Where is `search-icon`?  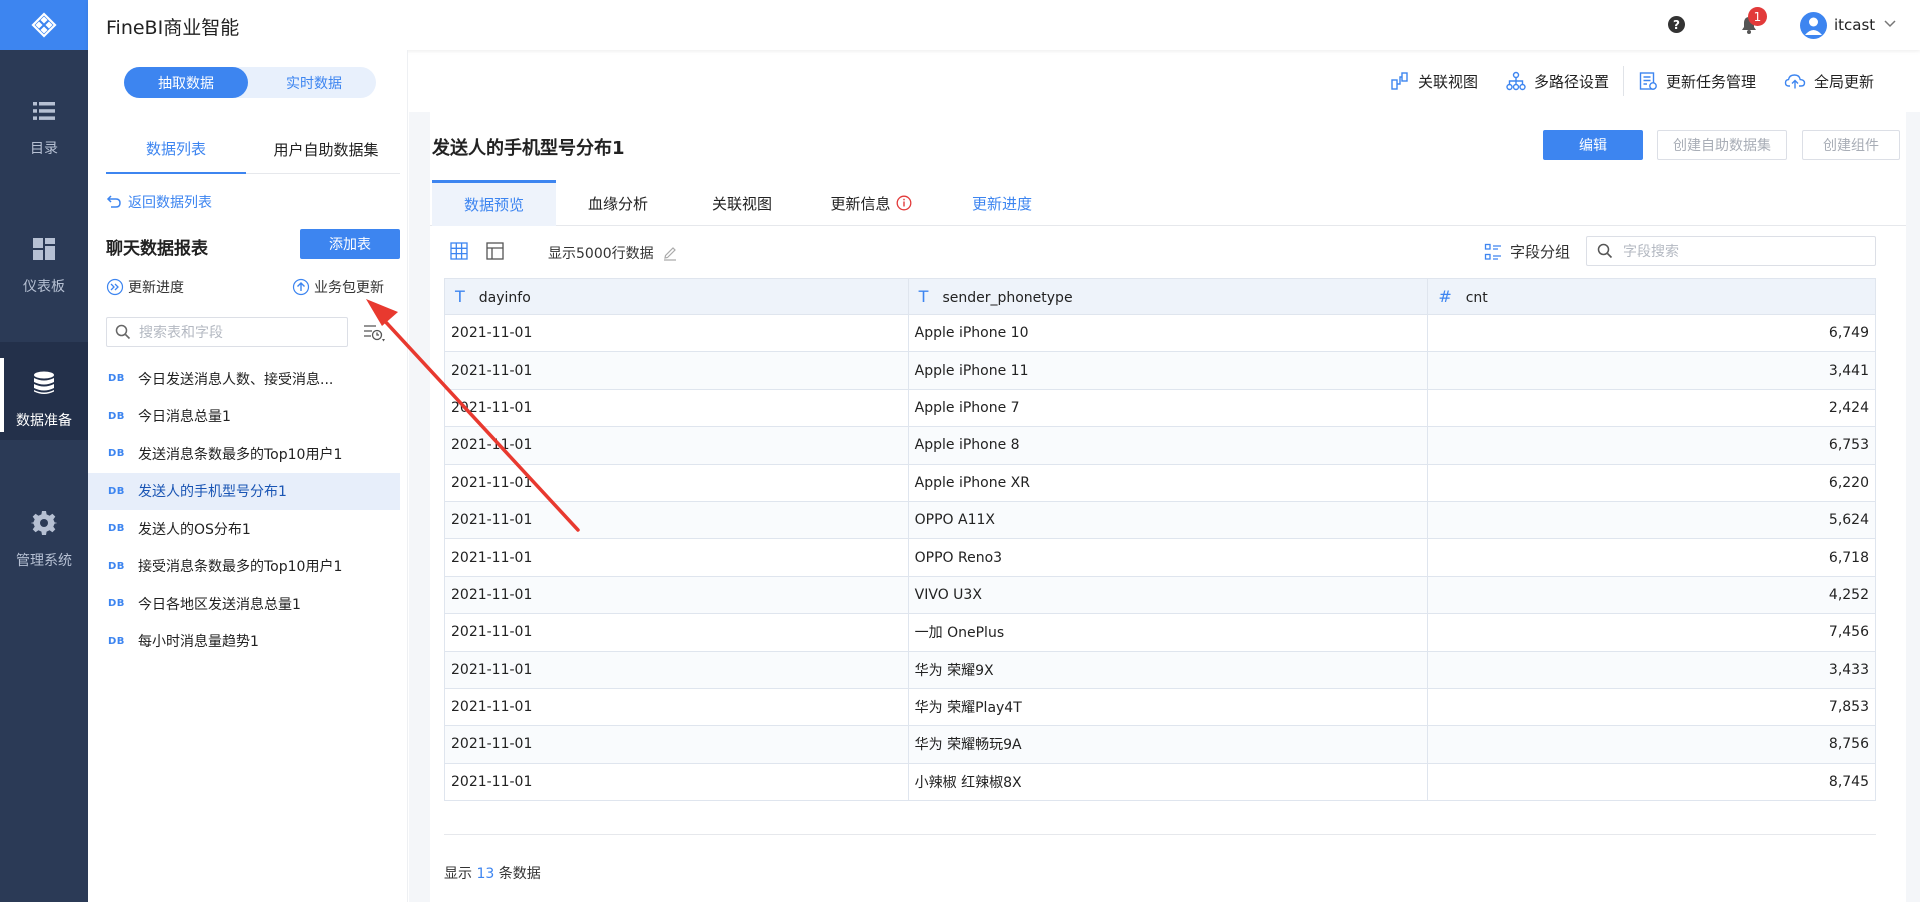
search-icon is located at coordinates (1605, 251).